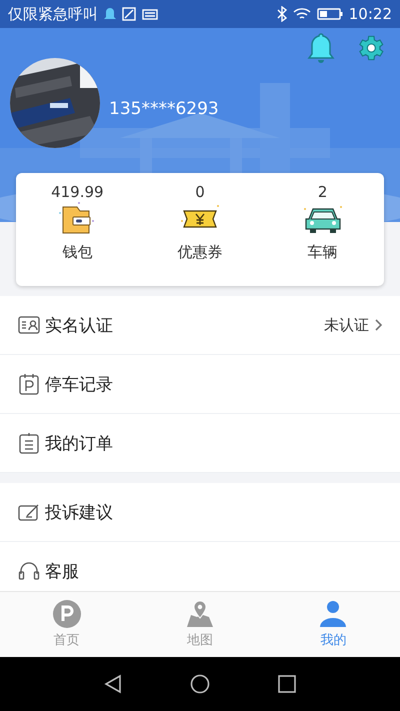 This screenshot has height=711, width=400. I want to click on stat-label: 优惠券, so click(200, 252).